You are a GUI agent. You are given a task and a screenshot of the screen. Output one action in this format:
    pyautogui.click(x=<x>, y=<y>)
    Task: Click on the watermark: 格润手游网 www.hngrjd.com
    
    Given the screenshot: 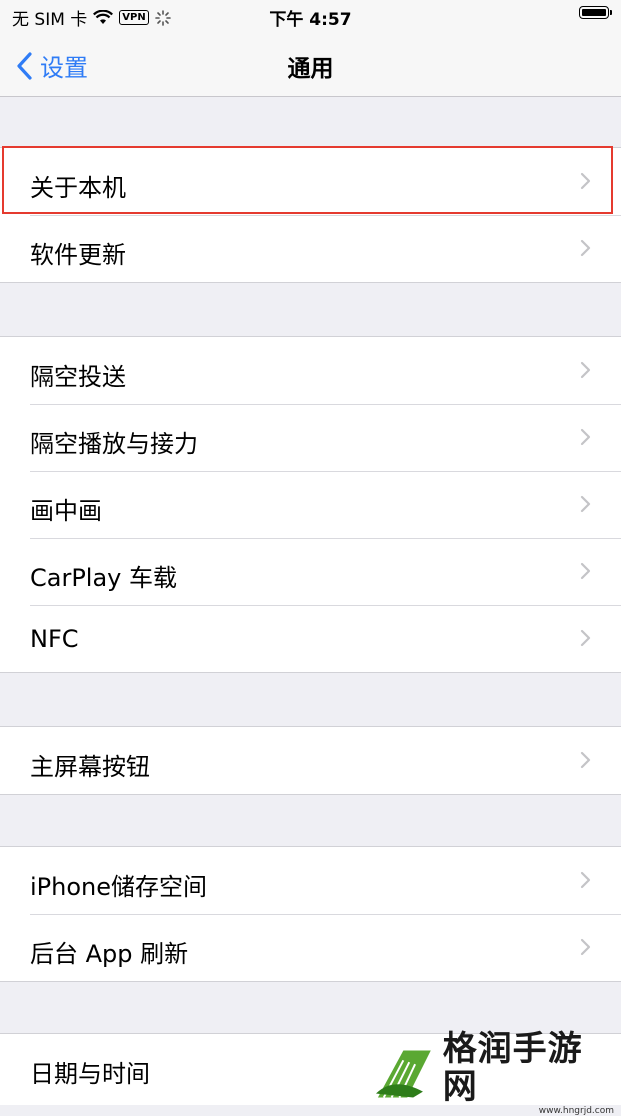 What is the action you would take?
    pyautogui.click(x=494, y=1073)
    